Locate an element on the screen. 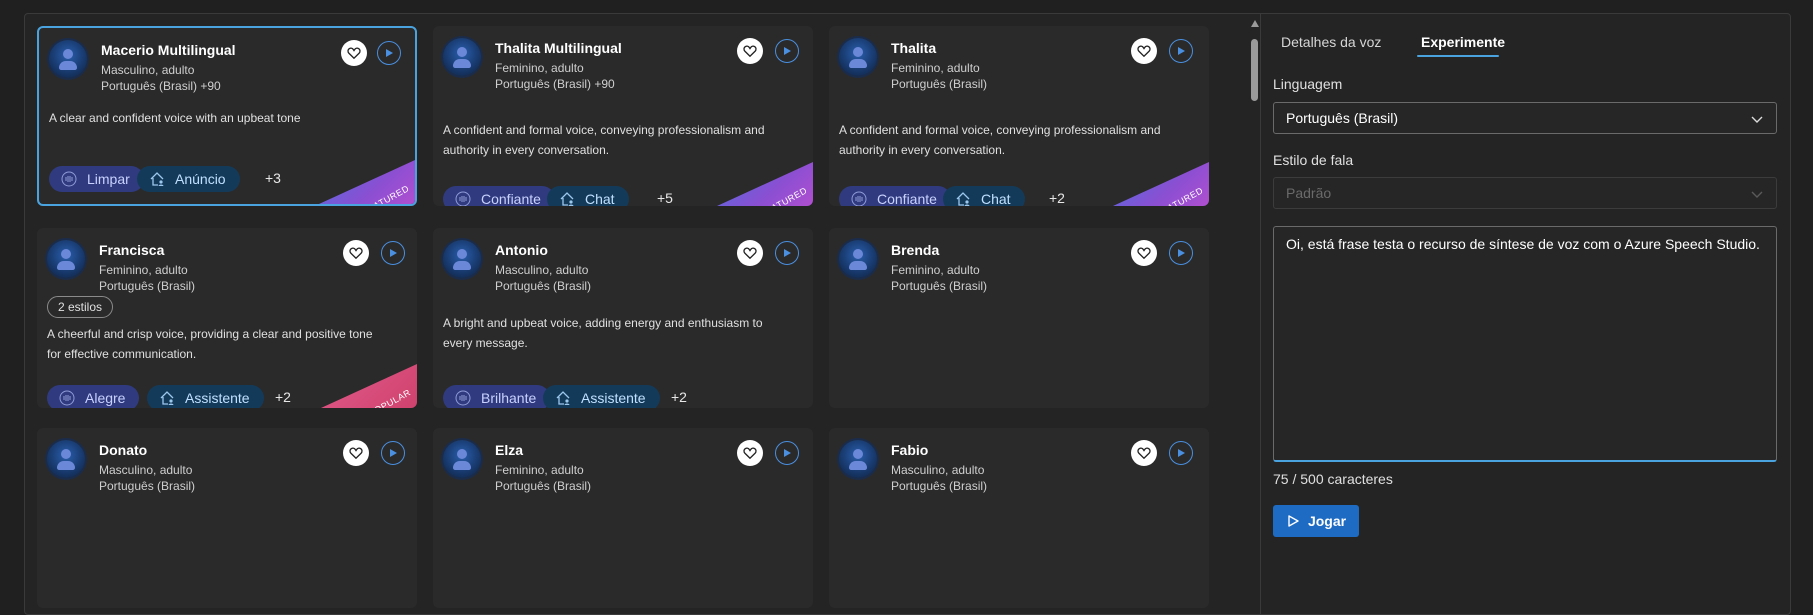 The height and width of the screenshot is (615, 1813). style-tag-label: Alegre is located at coordinates (105, 398).